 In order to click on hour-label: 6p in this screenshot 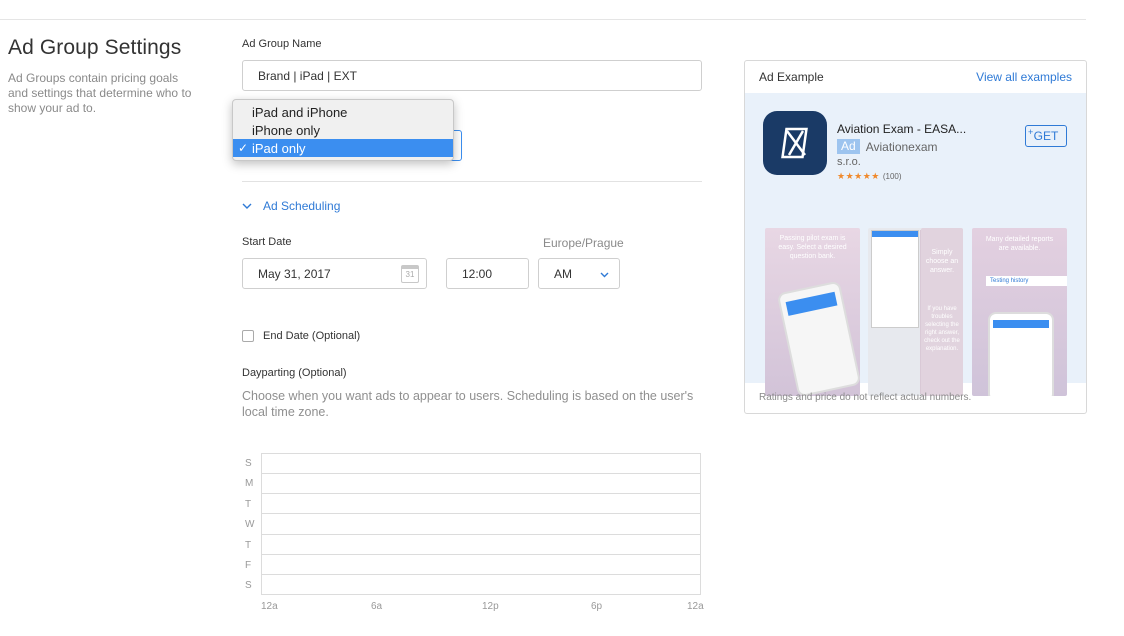, I will do `click(597, 606)`.